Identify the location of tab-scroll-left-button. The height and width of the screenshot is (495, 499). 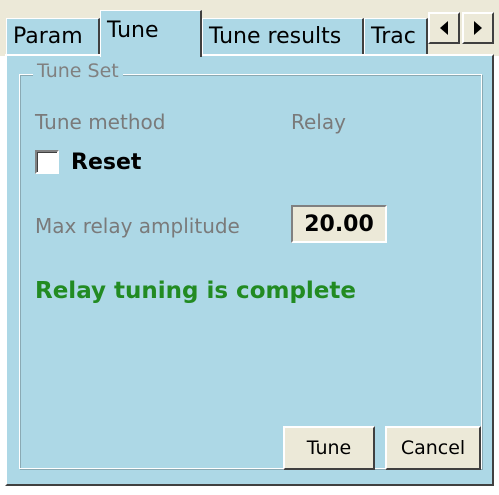
(444, 28).